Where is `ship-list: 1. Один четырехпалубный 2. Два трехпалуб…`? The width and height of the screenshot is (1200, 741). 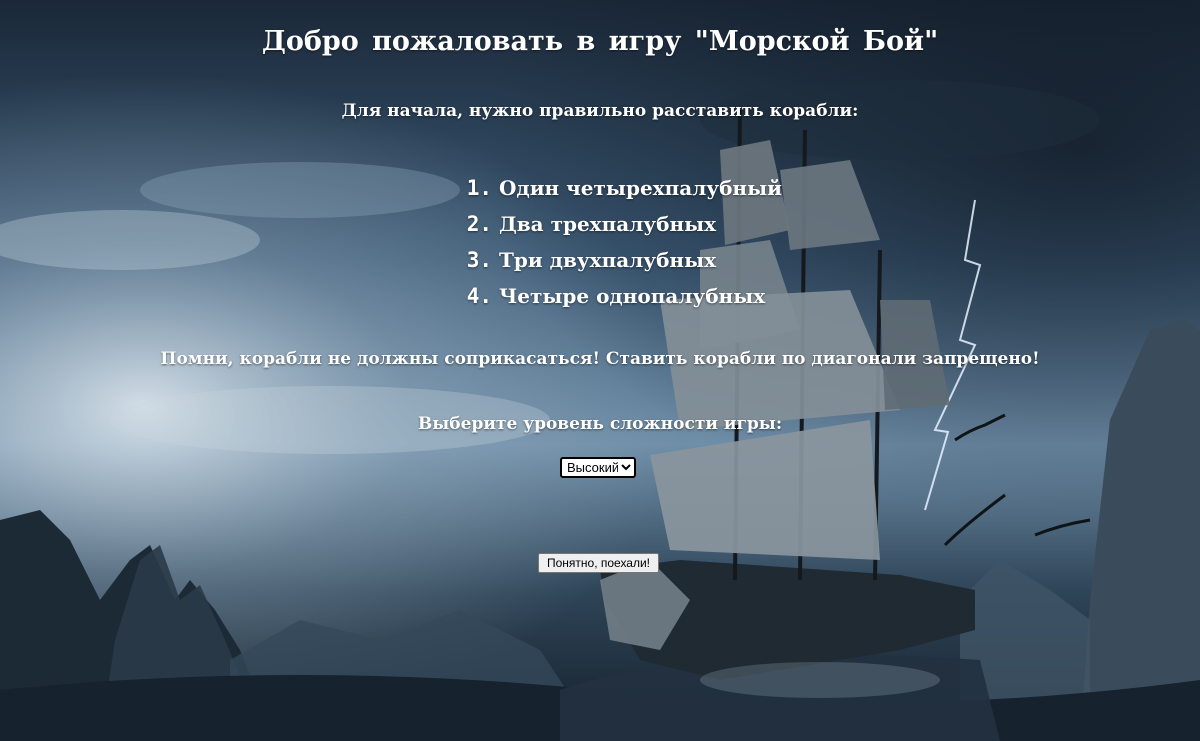 ship-list: 1. Один четырехпалубный 2. Два трехпалуб… is located at coordinates (620, 246).